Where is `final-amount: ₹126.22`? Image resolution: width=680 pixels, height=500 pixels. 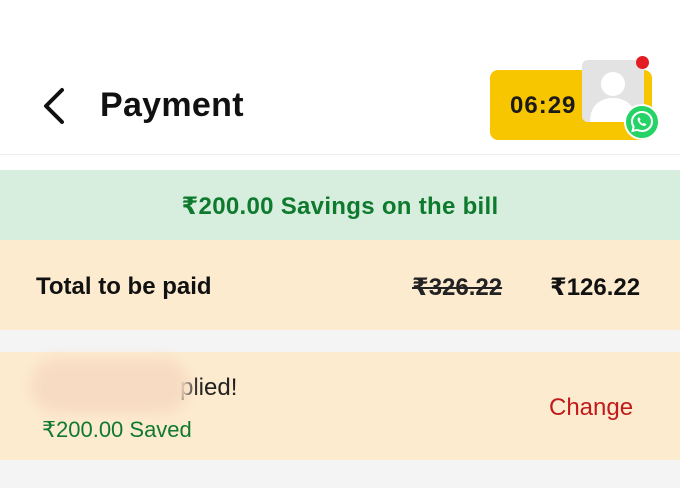
final-amount: ₹126.22 is located at coordinates (595, 287).